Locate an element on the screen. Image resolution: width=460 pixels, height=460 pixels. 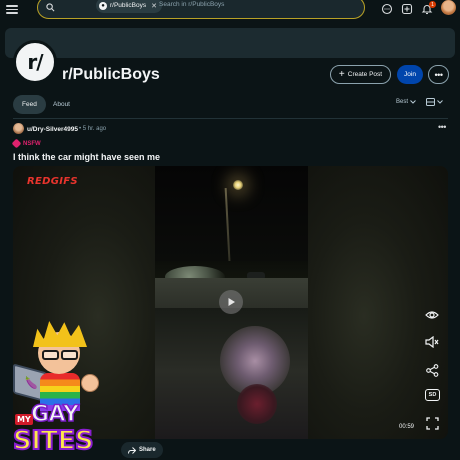
feed-divider is located at coordinates (230, 118).